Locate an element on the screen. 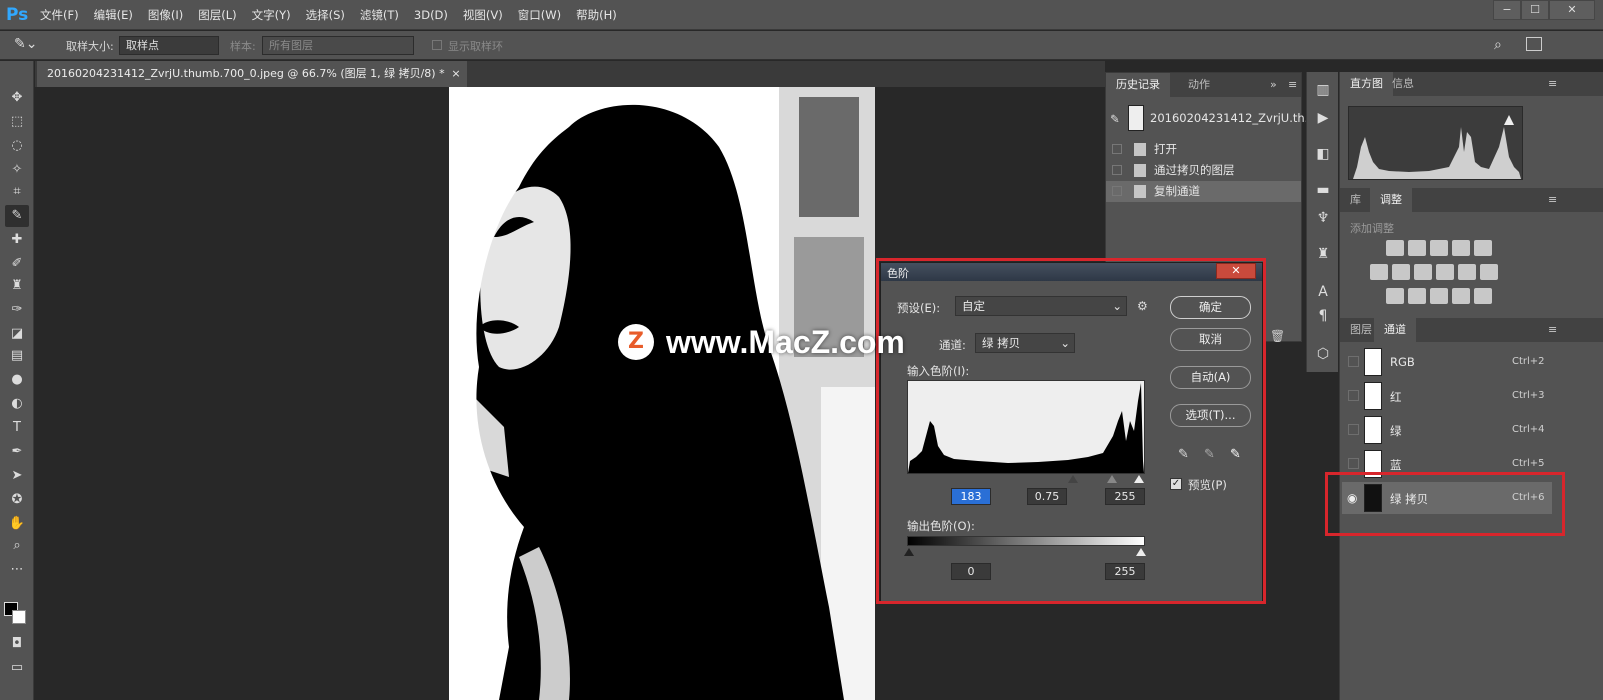 This screenshot has width=1603, height=700. output-white-field: 255 is located at coordinates (1125, 571).